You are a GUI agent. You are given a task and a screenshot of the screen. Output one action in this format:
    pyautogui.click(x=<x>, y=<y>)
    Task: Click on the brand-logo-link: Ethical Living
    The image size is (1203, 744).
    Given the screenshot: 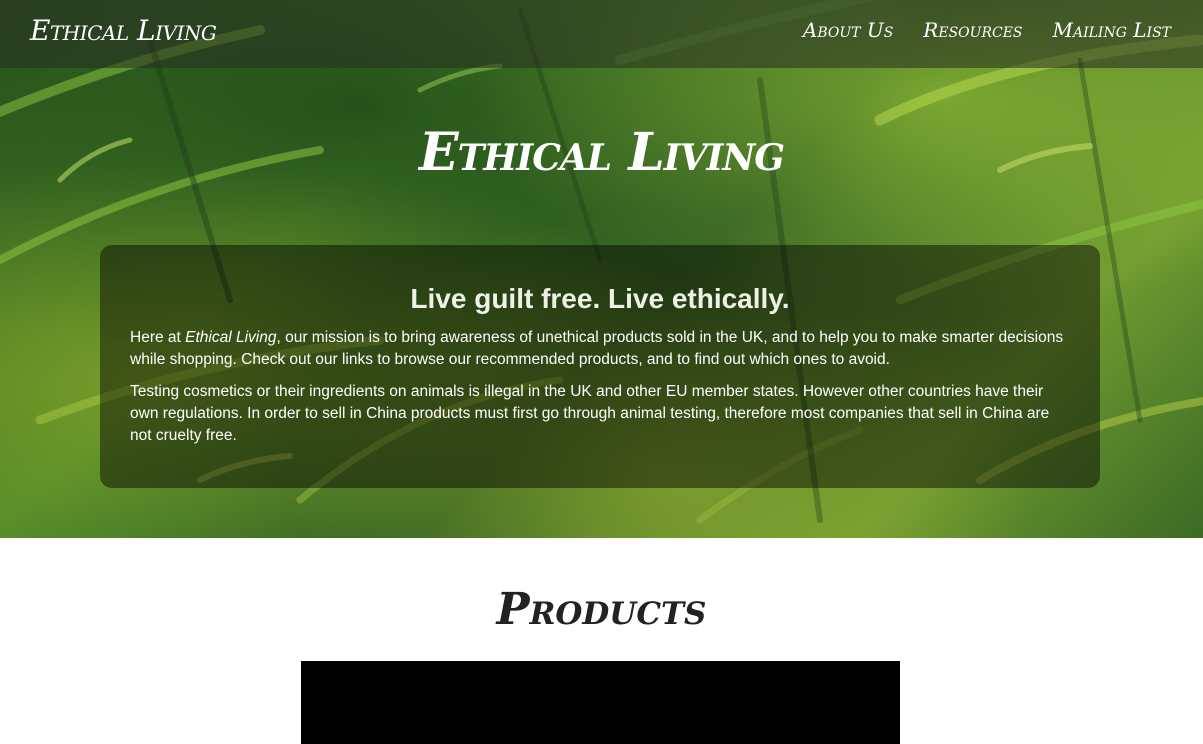 What is the action you would take?
    pyautogui.click(x=123, y=30)
    